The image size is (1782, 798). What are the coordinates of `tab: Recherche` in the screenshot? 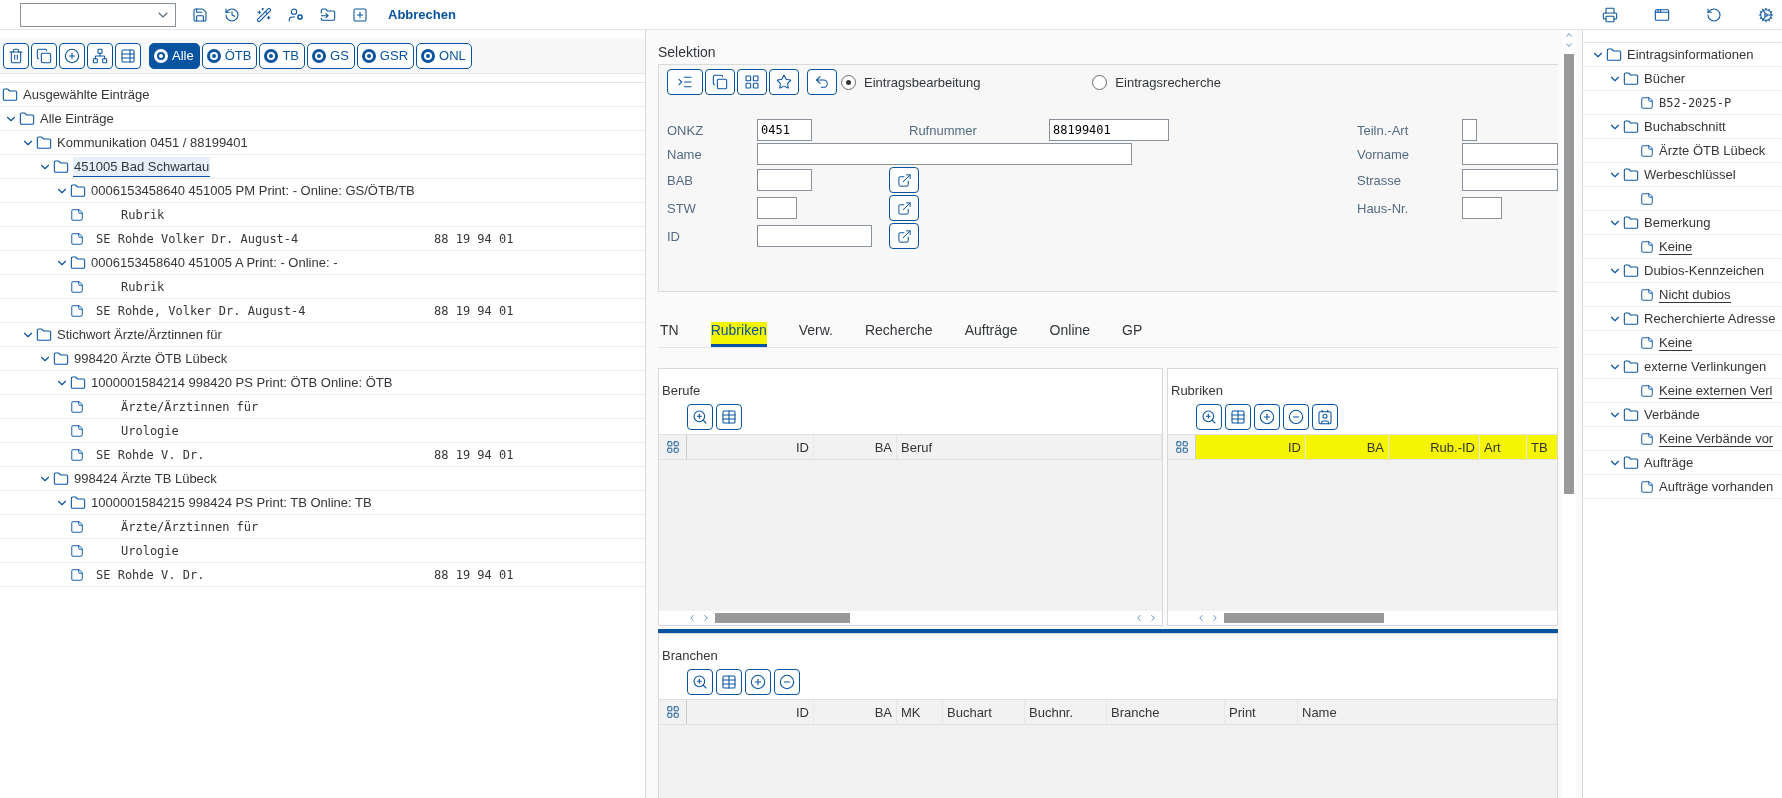 It's located at (898, 334).